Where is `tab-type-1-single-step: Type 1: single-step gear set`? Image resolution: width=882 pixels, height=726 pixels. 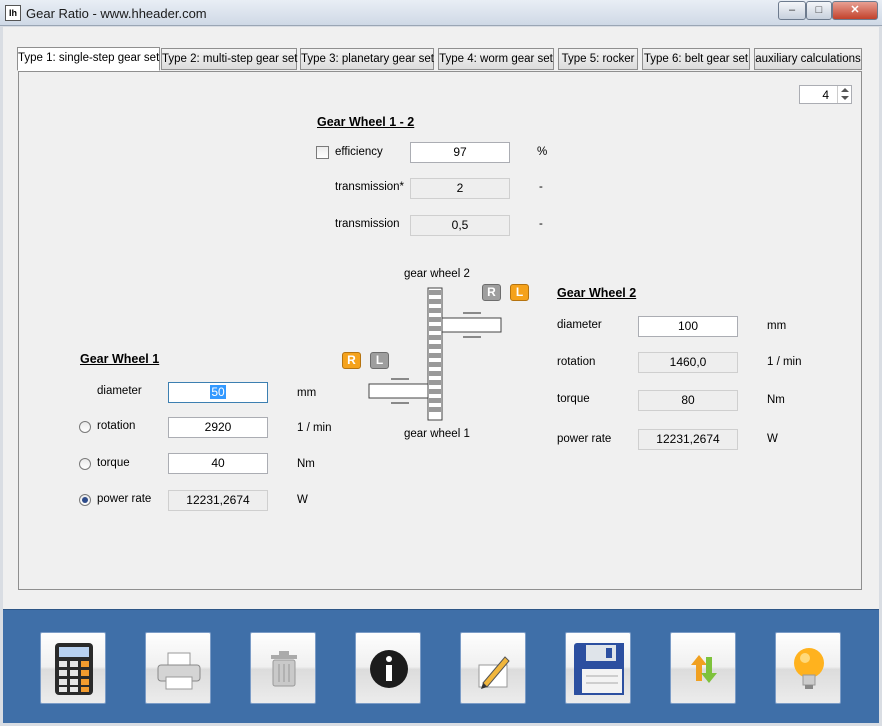
tab-type-1-single-step: Type 1: single-step gear set is located at coordinates (88, 59).